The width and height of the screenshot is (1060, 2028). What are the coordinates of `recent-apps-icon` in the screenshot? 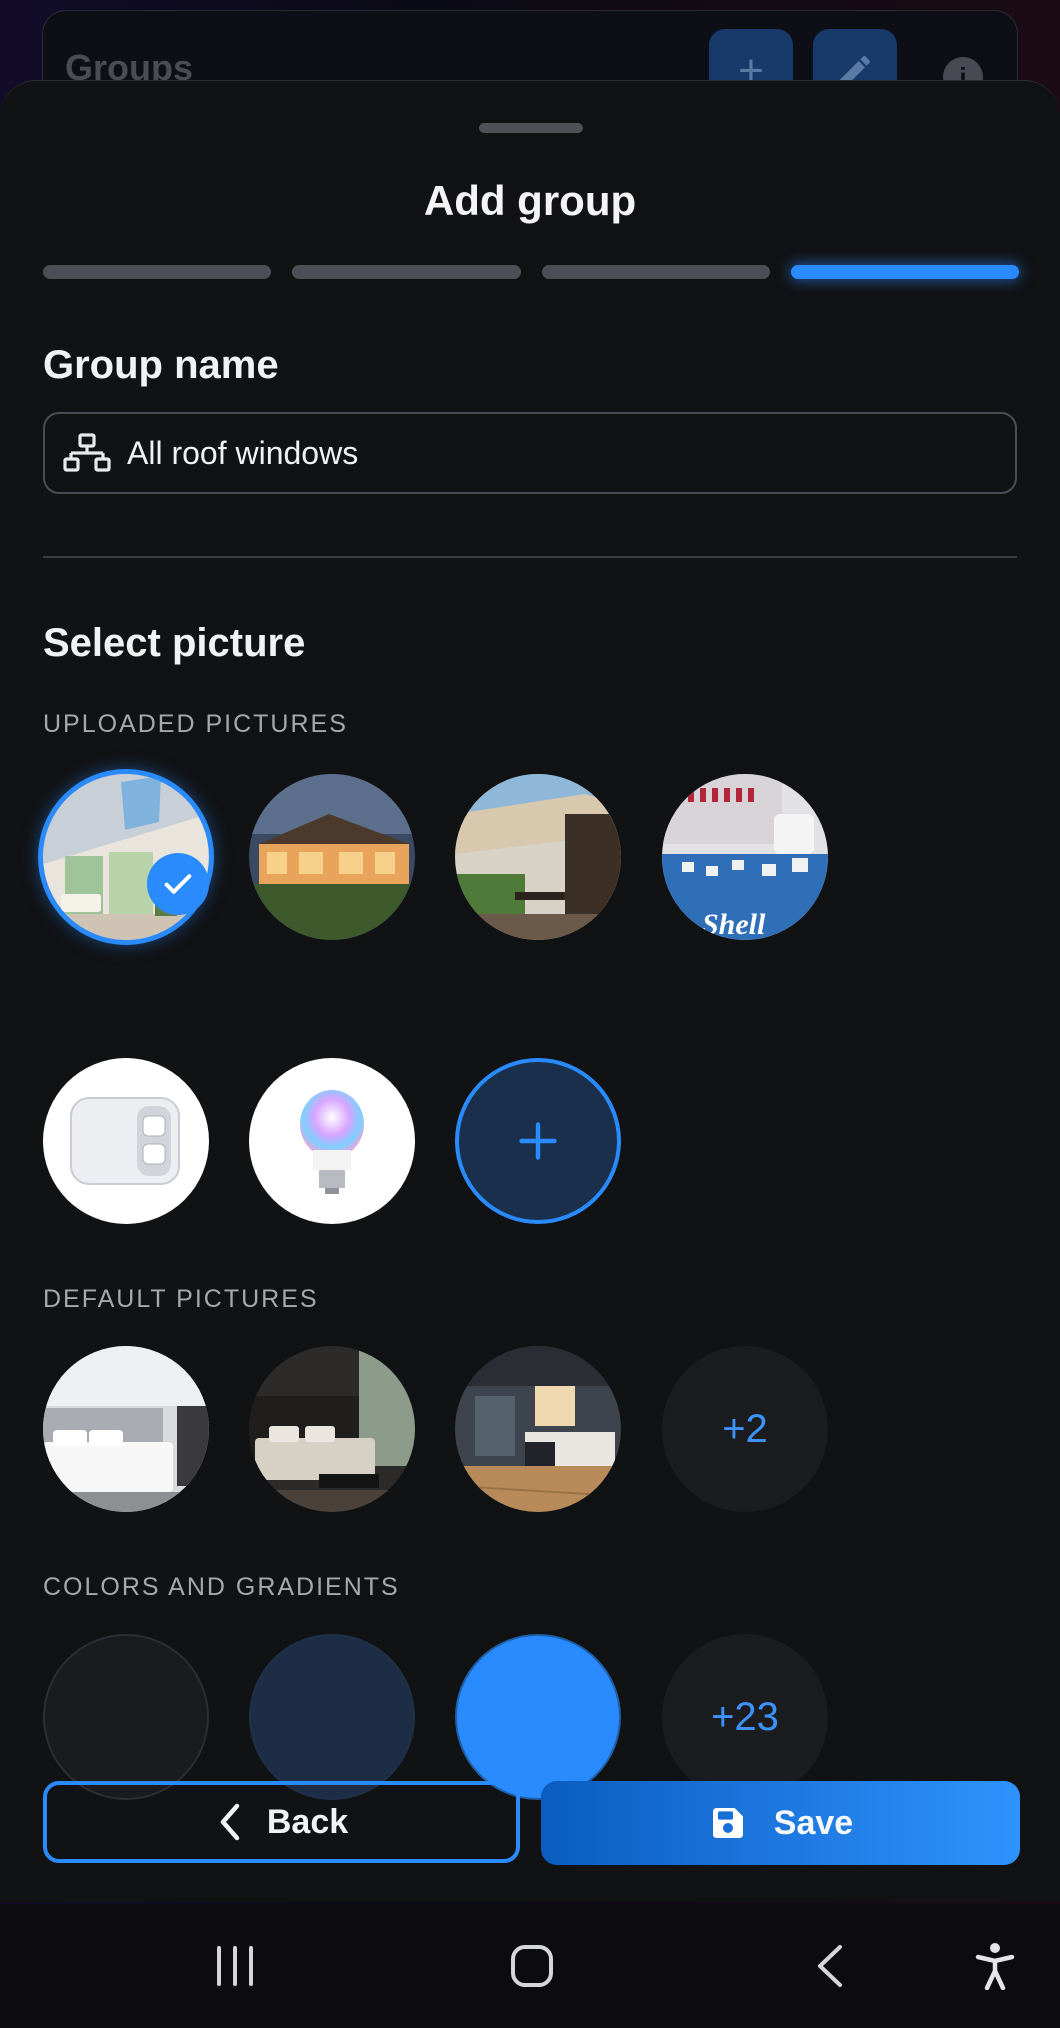 It's located at (235, 1966).